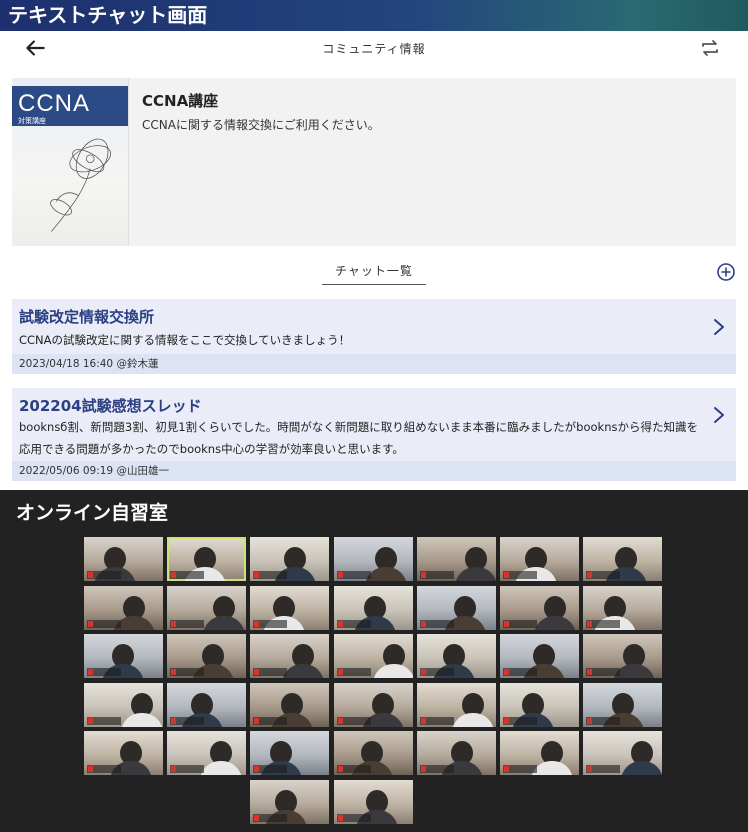 Image resolution: width=748 pixels, height=832 pixels. Describe the element at coordinates (374, 49) in the screenshot. I see `page-title: コミュニティ情報` at that location.